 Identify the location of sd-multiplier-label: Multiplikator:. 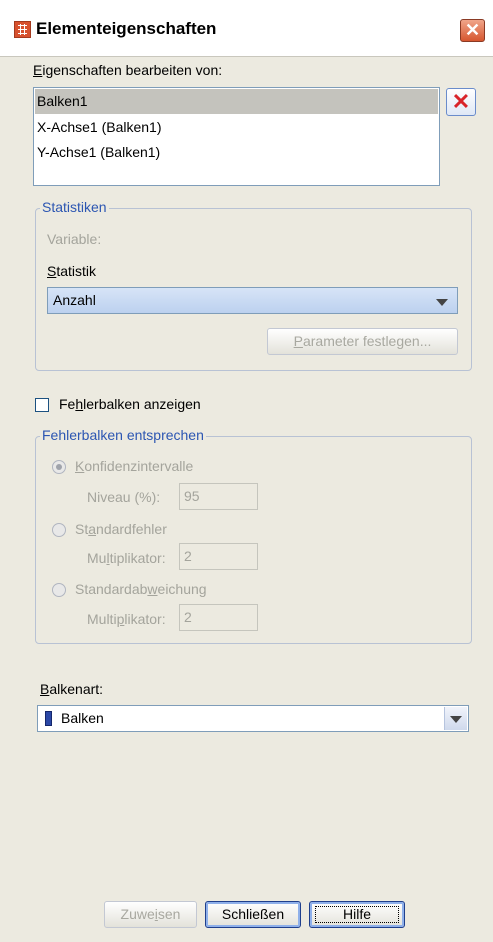
(126, 619).